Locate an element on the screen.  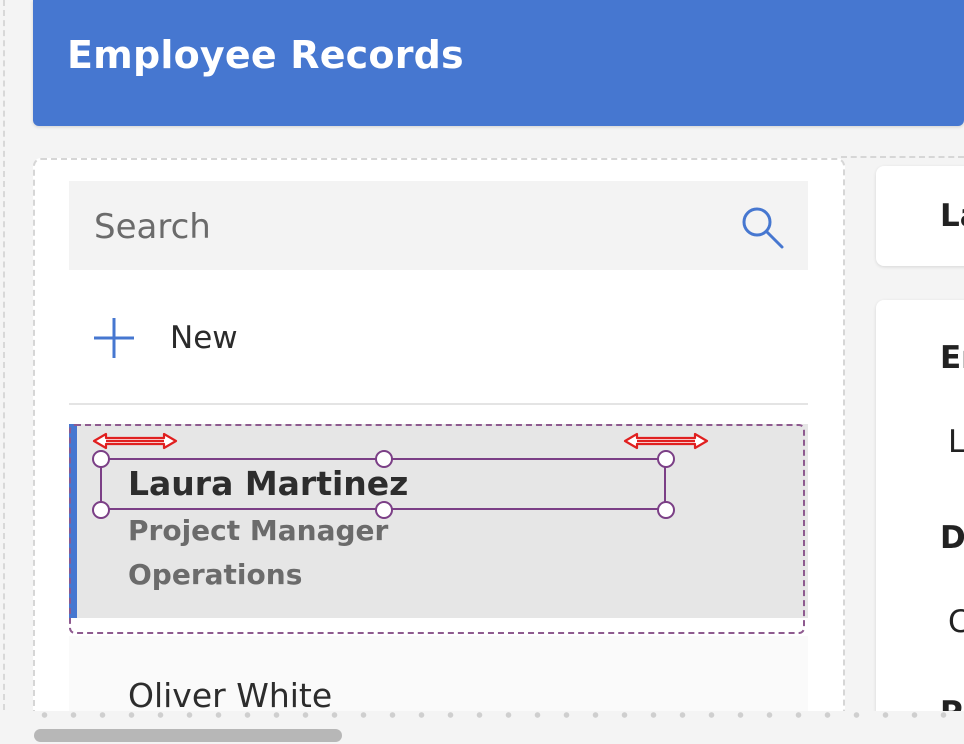
search-box: Search is located at coordinates (438, 225).